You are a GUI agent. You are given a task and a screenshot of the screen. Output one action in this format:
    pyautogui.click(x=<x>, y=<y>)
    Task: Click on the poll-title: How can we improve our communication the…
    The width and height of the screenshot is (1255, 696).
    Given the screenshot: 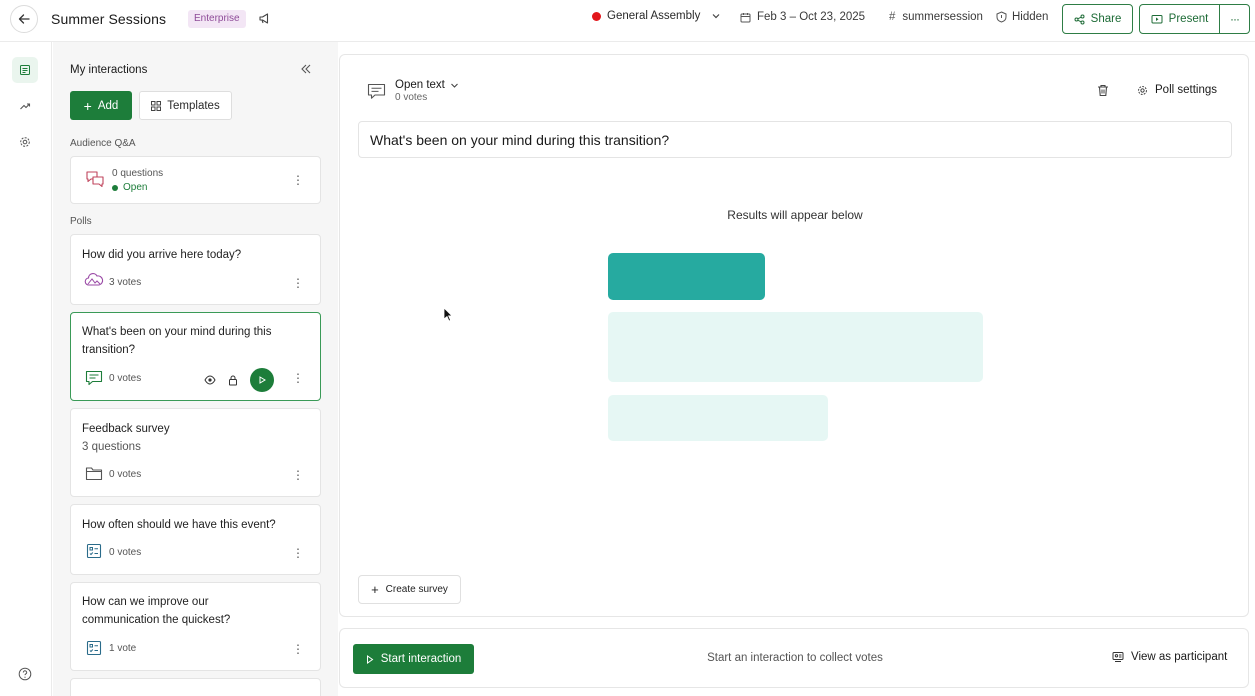 What is the action you would take?
    pyautogui.click(x=156, y=611)
    